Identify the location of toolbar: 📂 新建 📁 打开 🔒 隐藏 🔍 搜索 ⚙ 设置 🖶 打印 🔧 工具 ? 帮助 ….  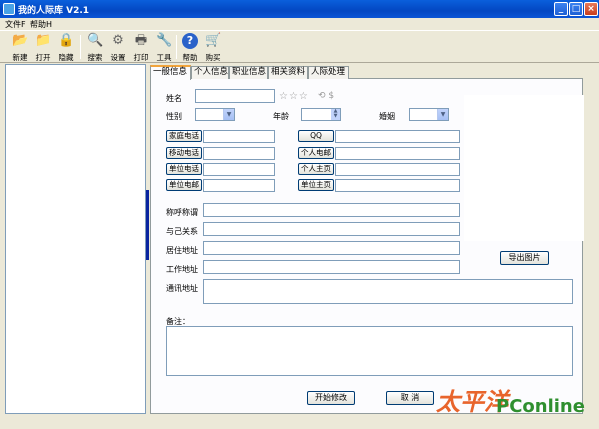
(299, 46).